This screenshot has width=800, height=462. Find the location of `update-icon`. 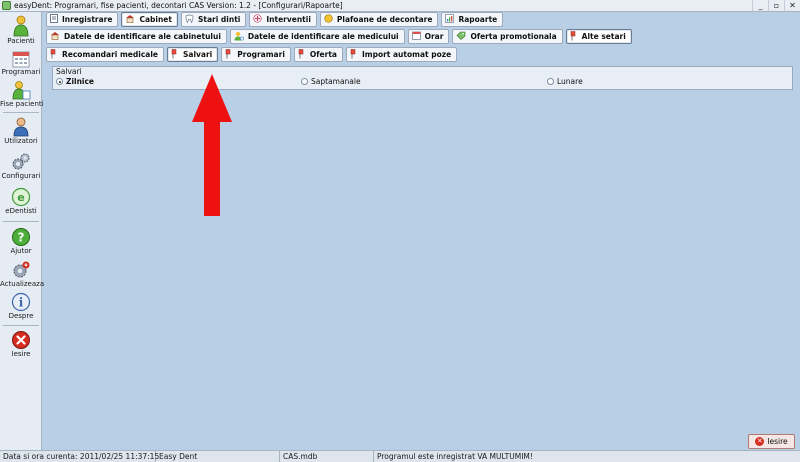

update-icon is located at coordinates (21, 269).